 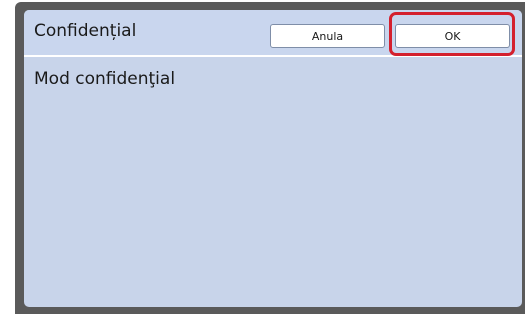 I want to click on page-title: Confidențial, so click(x=85, y=31).